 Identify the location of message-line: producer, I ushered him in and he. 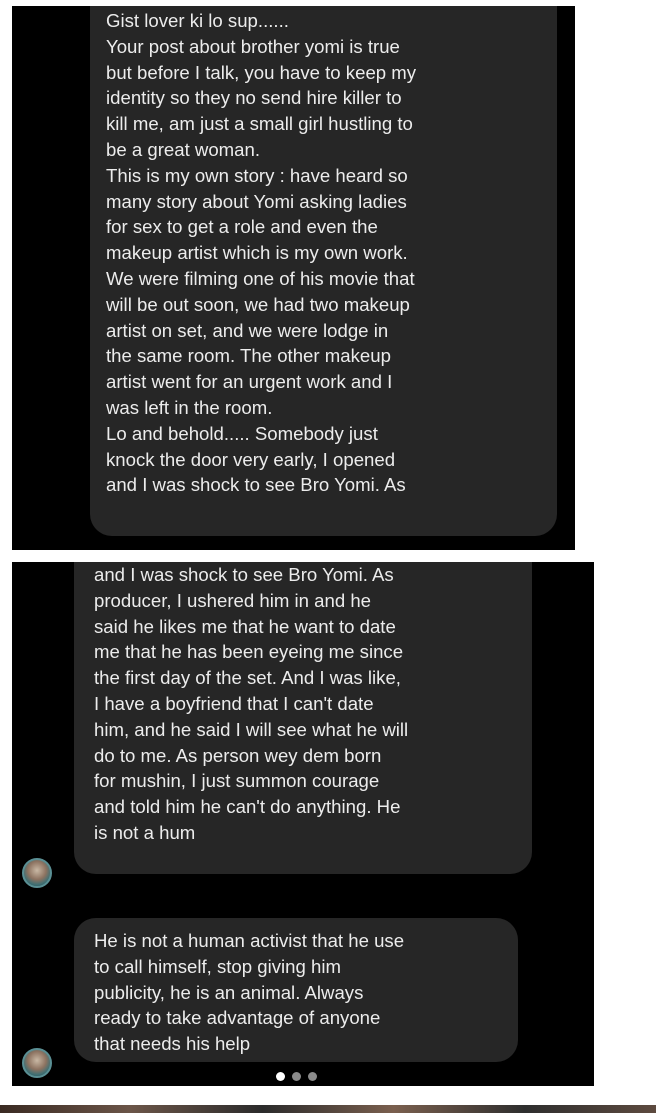
(233, 600).